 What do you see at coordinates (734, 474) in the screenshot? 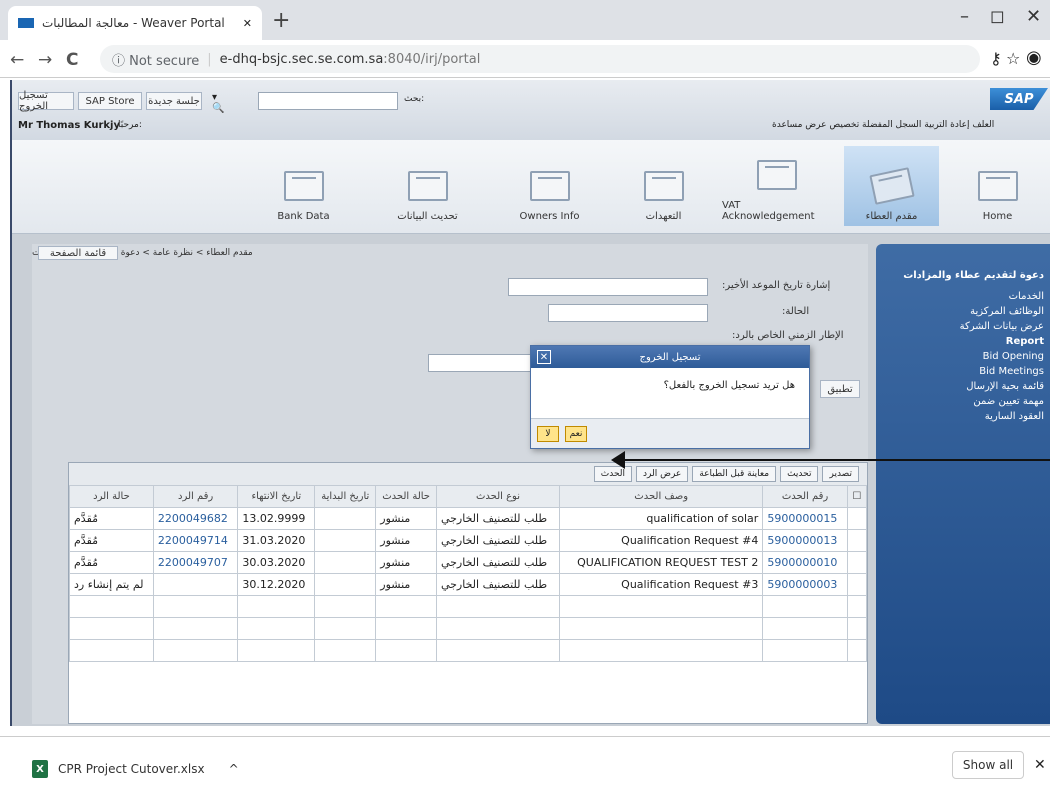
I see `print-preview-button: معاينة قبل الطباعة` at bounding box center [734, 474].